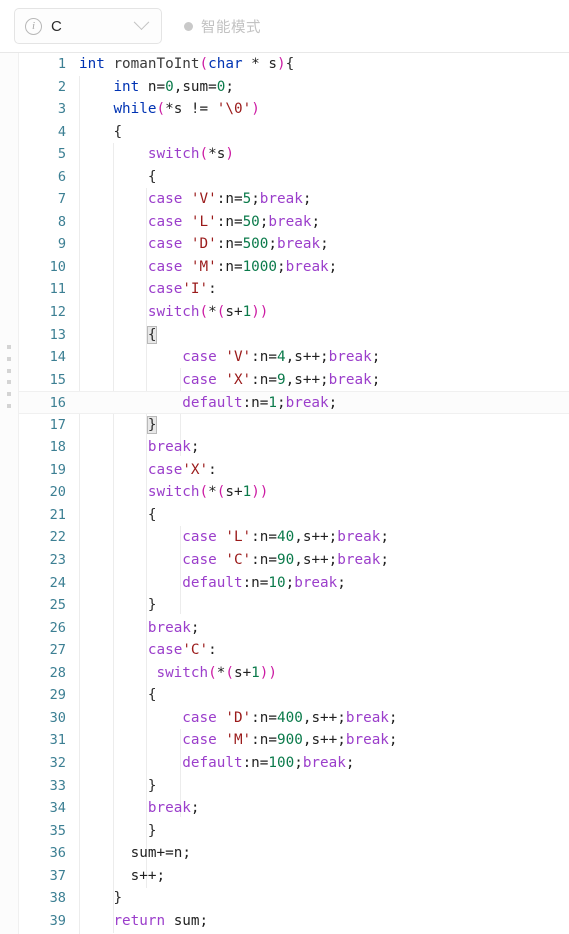 The width and height of the screenshot is (569, 934). Describe the element at coordinates (324, 718) in the screenshot. I see `code-text: case 'D':n=400,s++;break;` at that location.